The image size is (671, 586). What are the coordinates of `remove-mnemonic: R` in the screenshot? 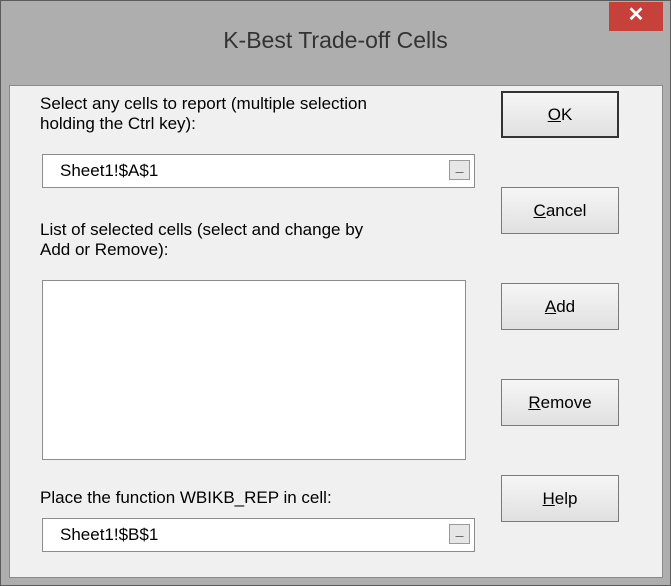 It's located at (534, 402).